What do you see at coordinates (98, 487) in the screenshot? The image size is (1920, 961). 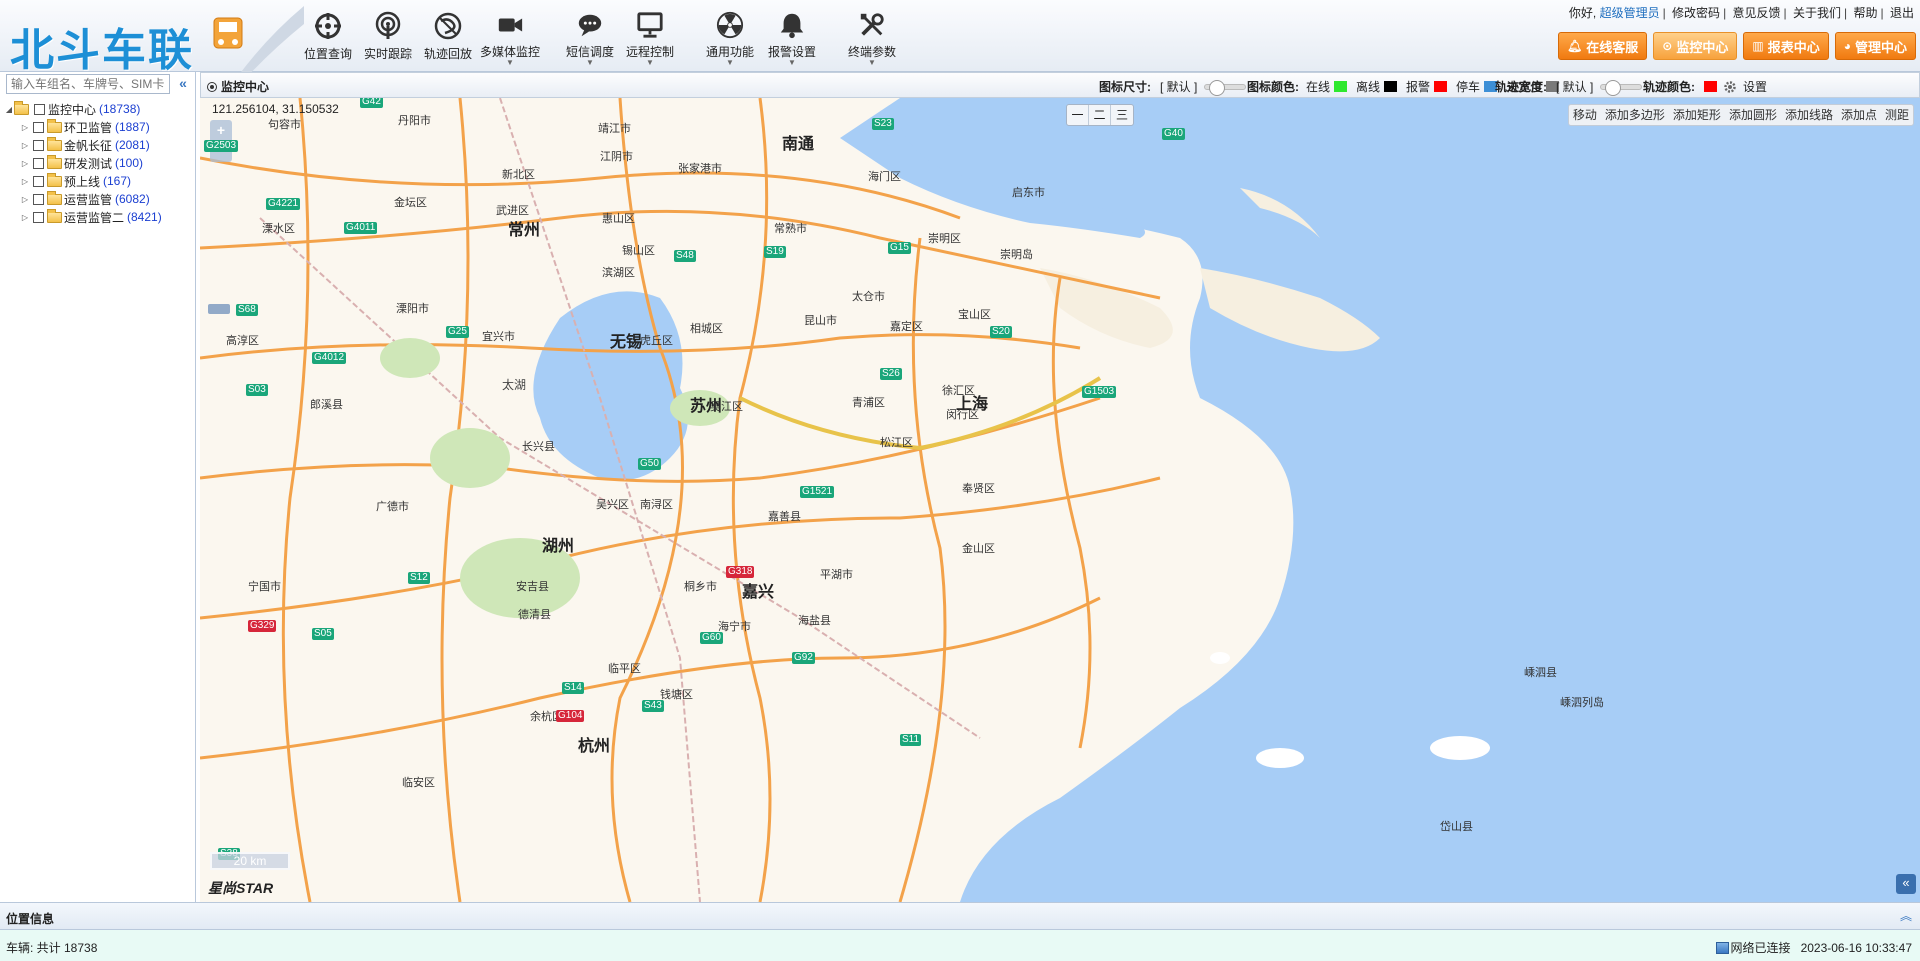 I see `vehicle-tree-panel: « ◢ 监控中心 (18738) ▷ 环卫监管 (1887) ▷ 金帆长征` at bounding box center [98, 487].